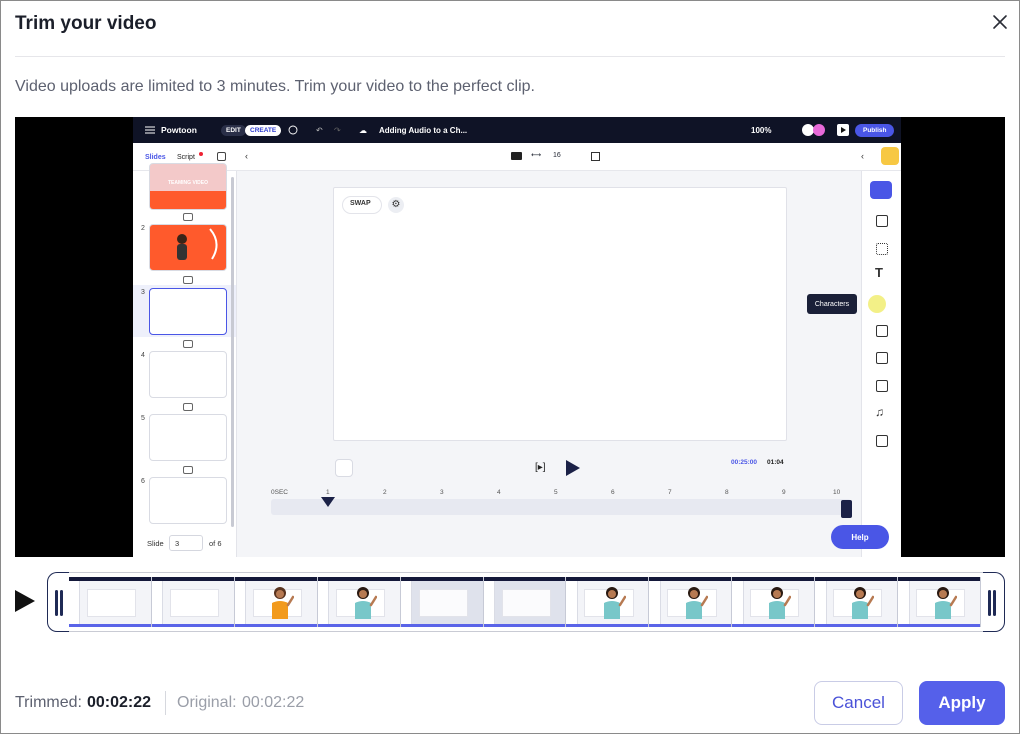 The image size is (1020, 734). I want to click on ruler-tick: 4, so click(499, 492).